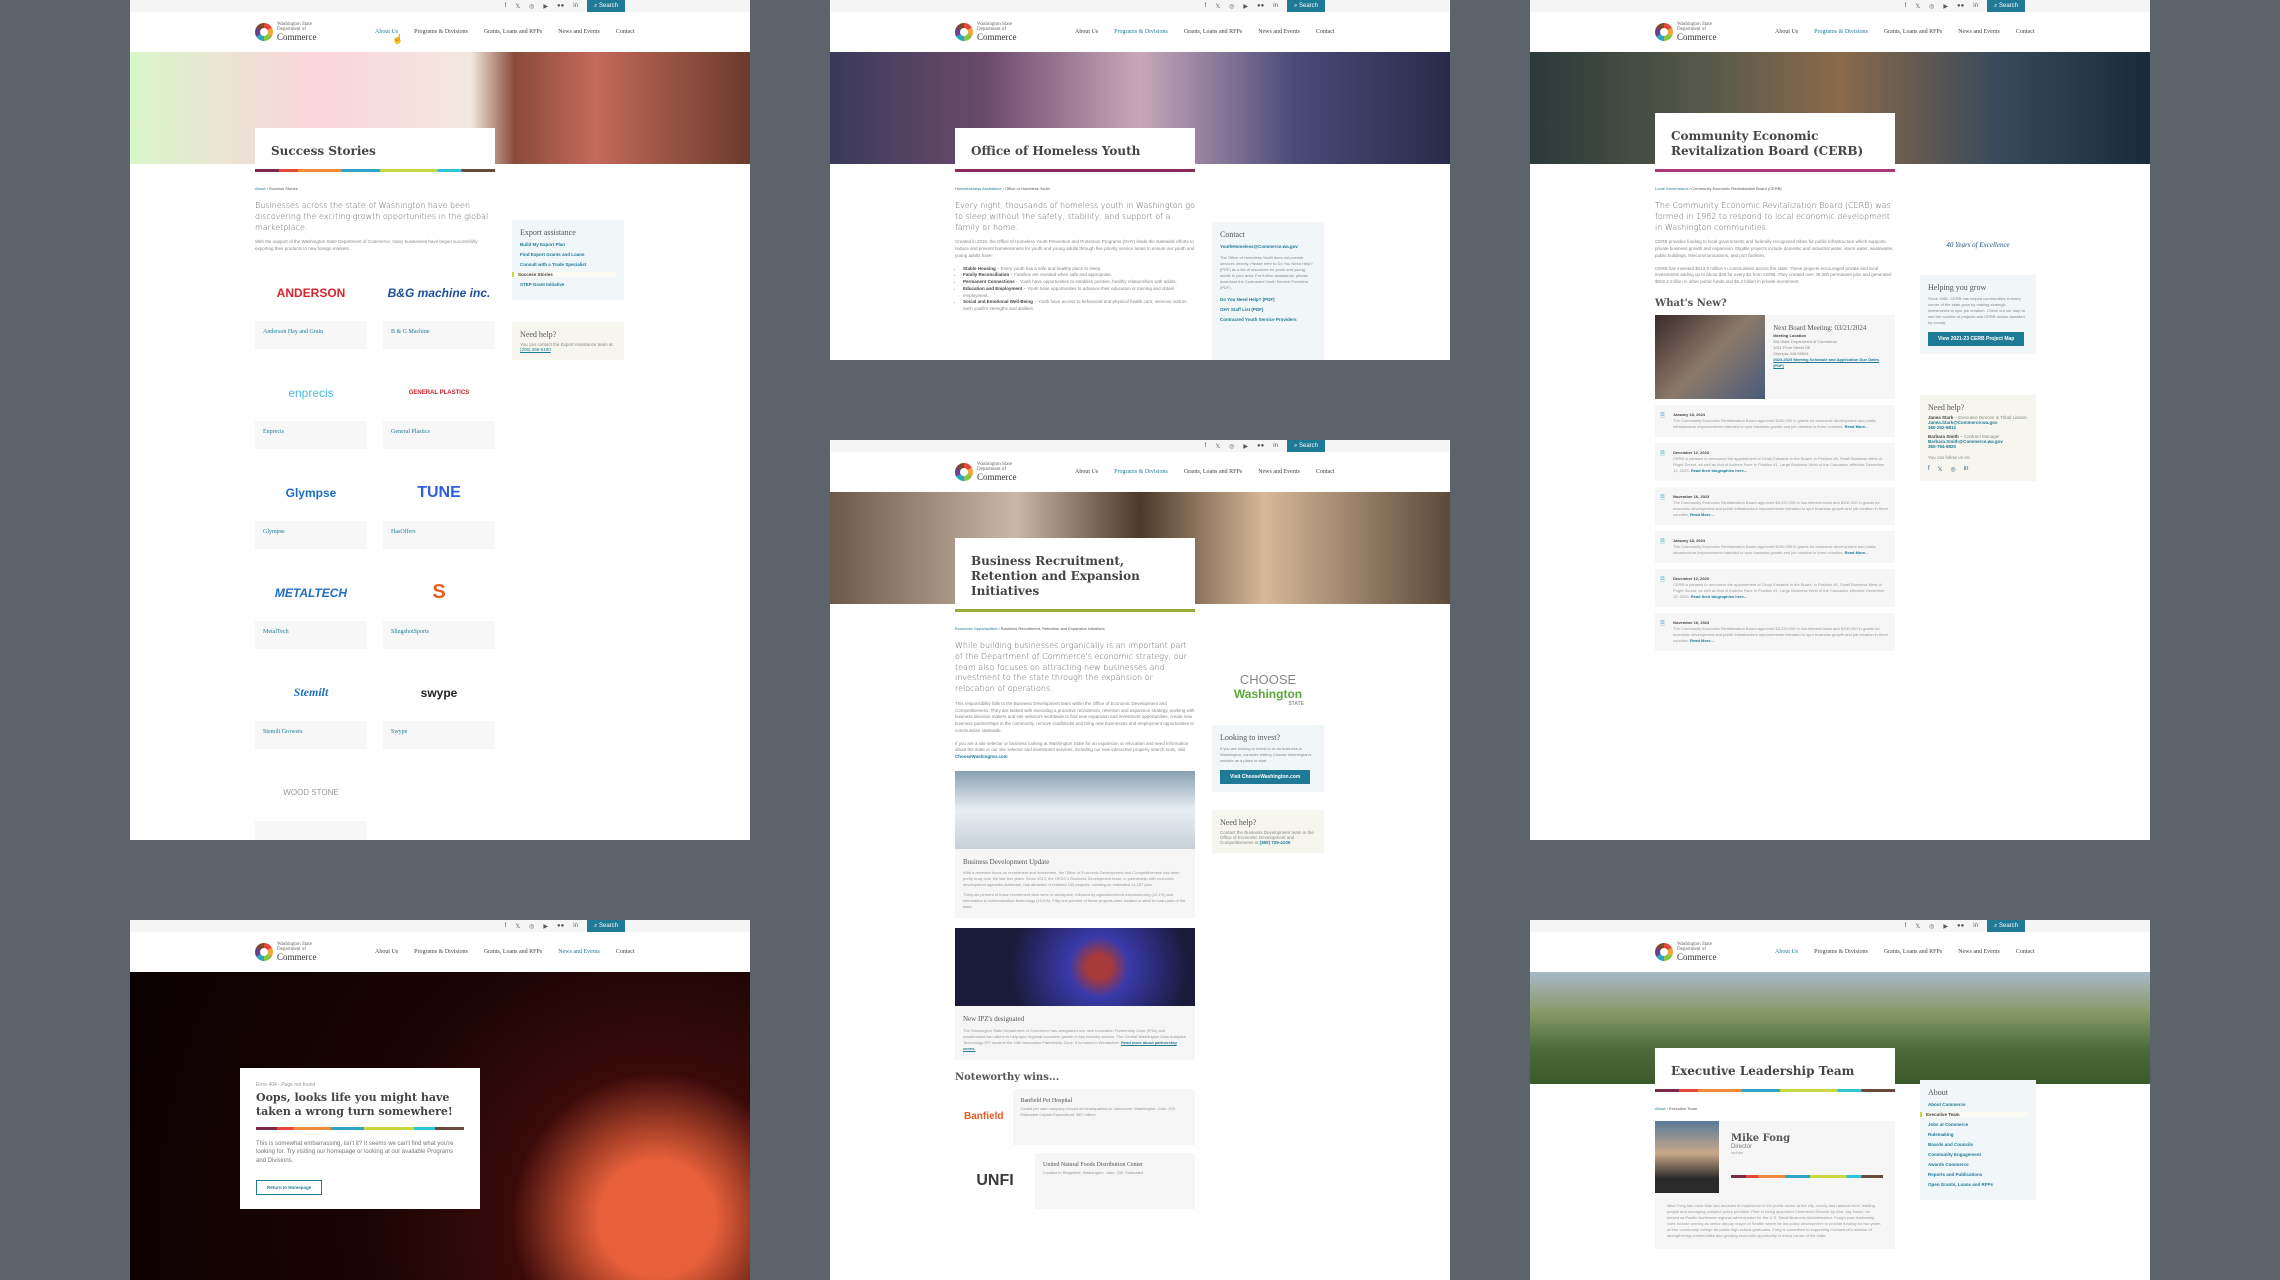 Image resolution: width=2280 pixels, height=1280 pixels. What do you see at coordinates (978, 188) in the screenshot?
I see `breadcrumb-link: Homelessness Assistance` at bounding box center [978, 188].